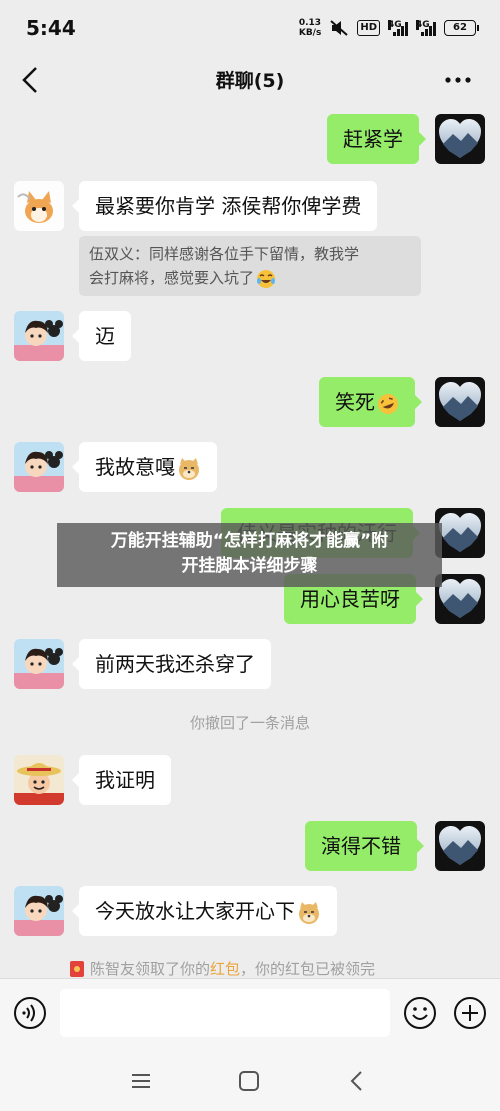 The image size is (500, 1111). I want to click on message-text: 笑死, so click(355, 402).